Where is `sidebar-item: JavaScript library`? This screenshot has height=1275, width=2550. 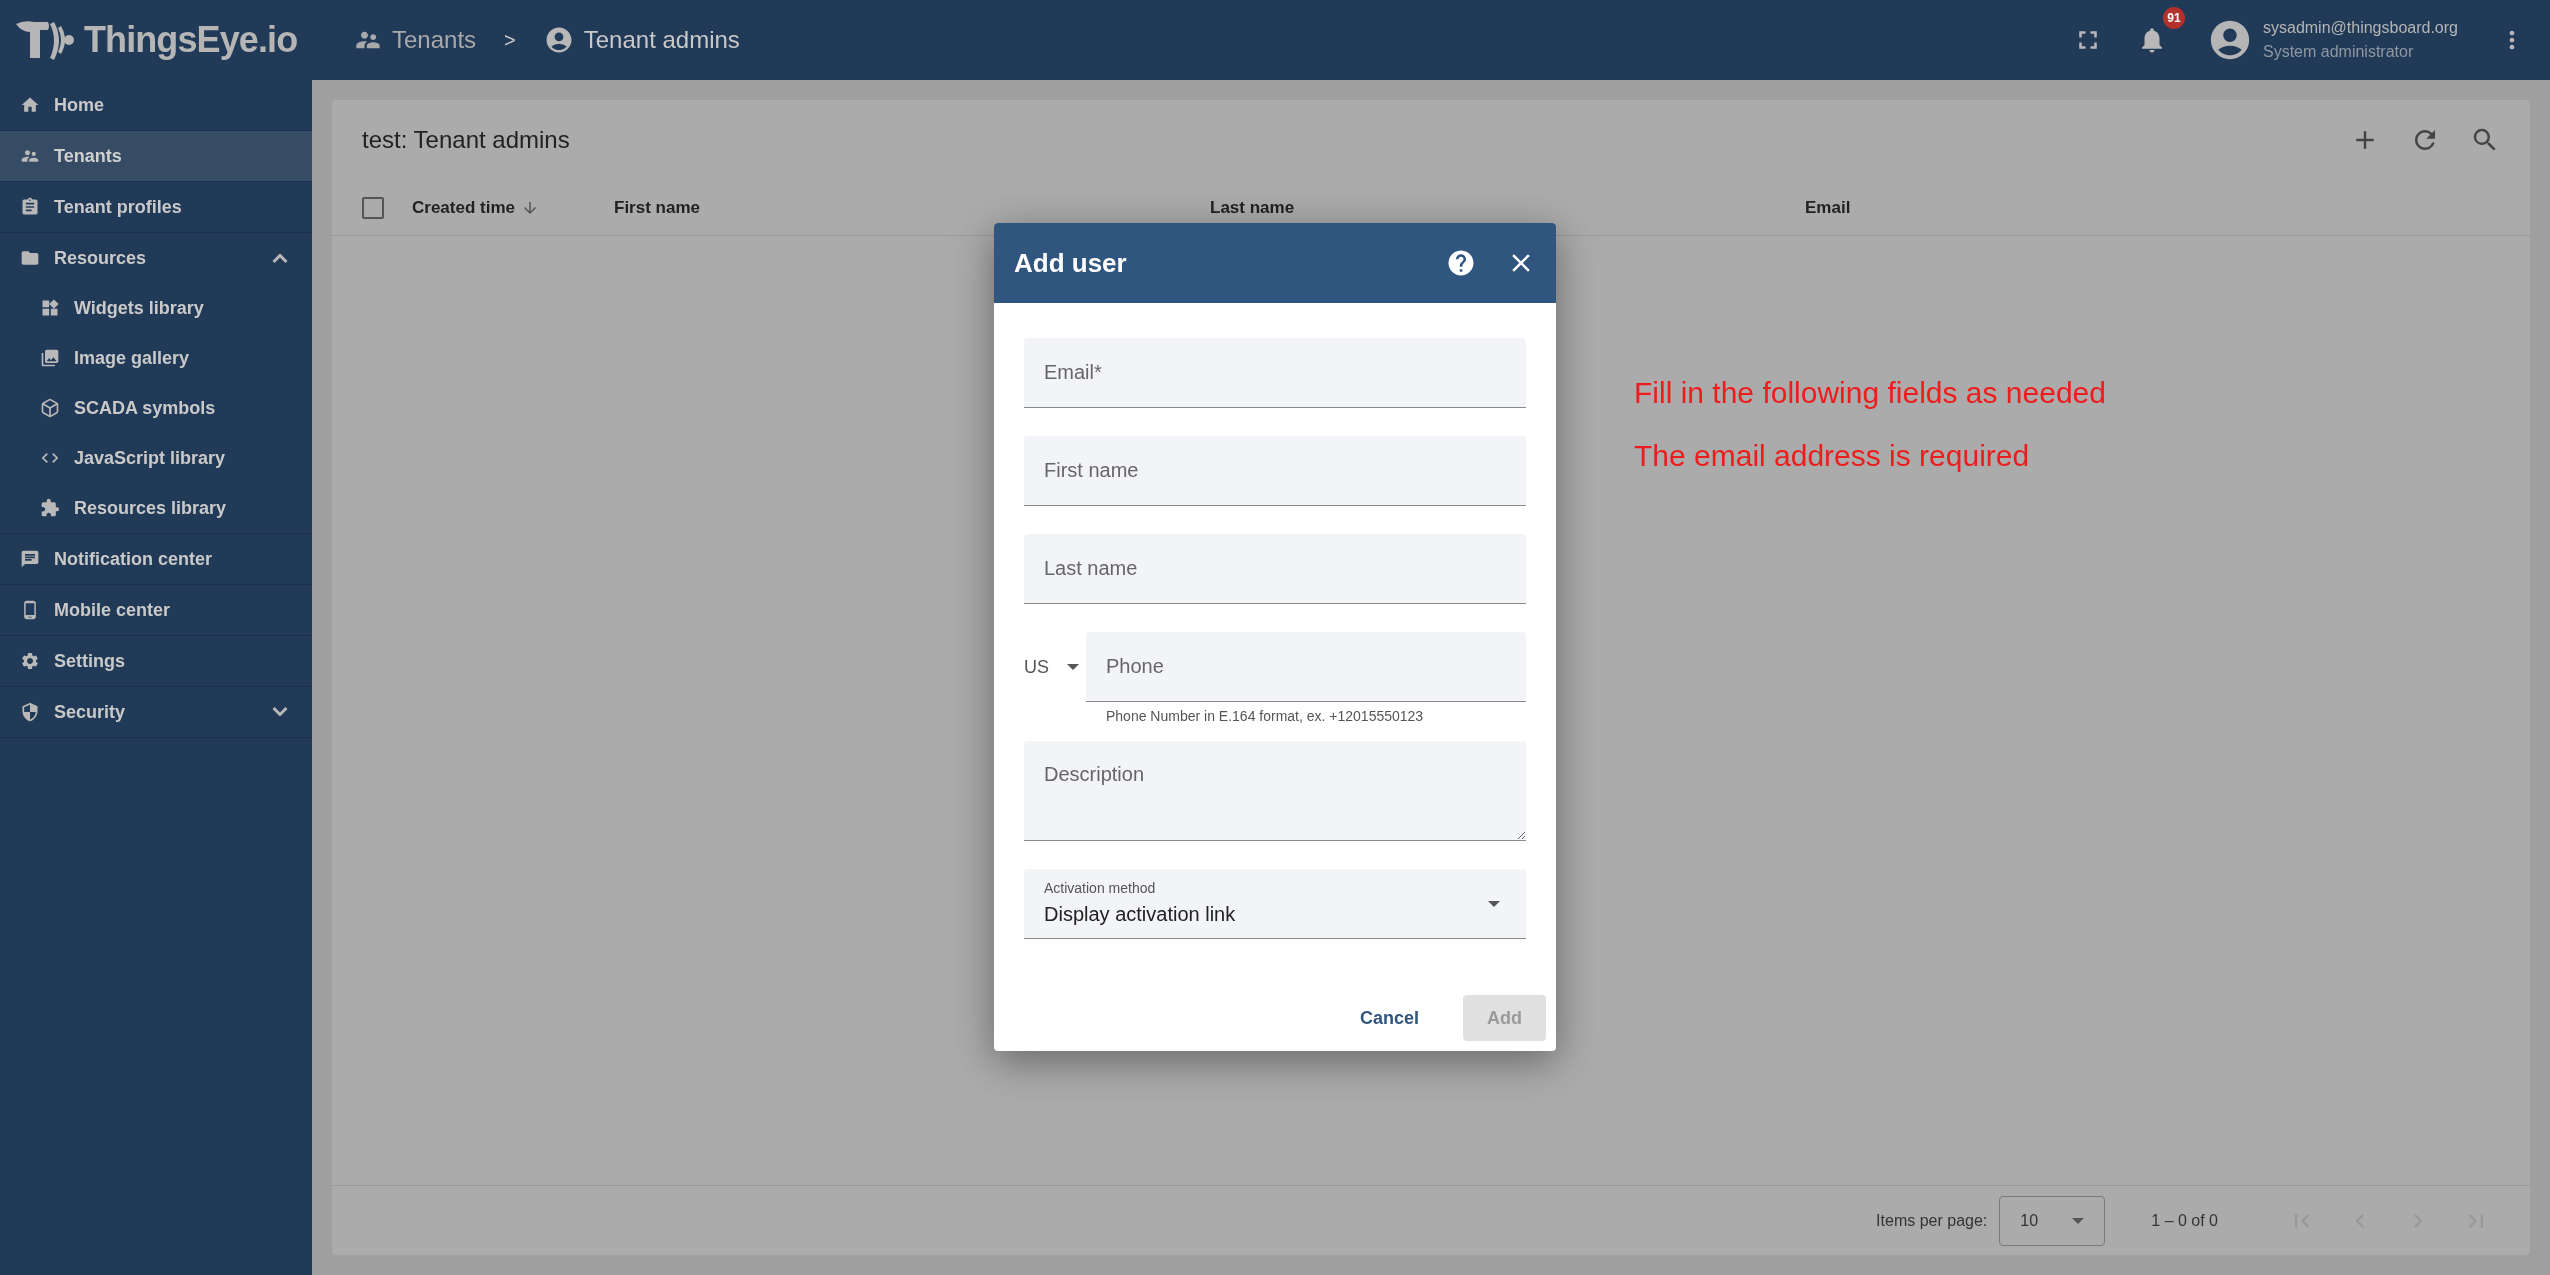
sidebar-item: JavaScript library is located at coordinates (156, 458).